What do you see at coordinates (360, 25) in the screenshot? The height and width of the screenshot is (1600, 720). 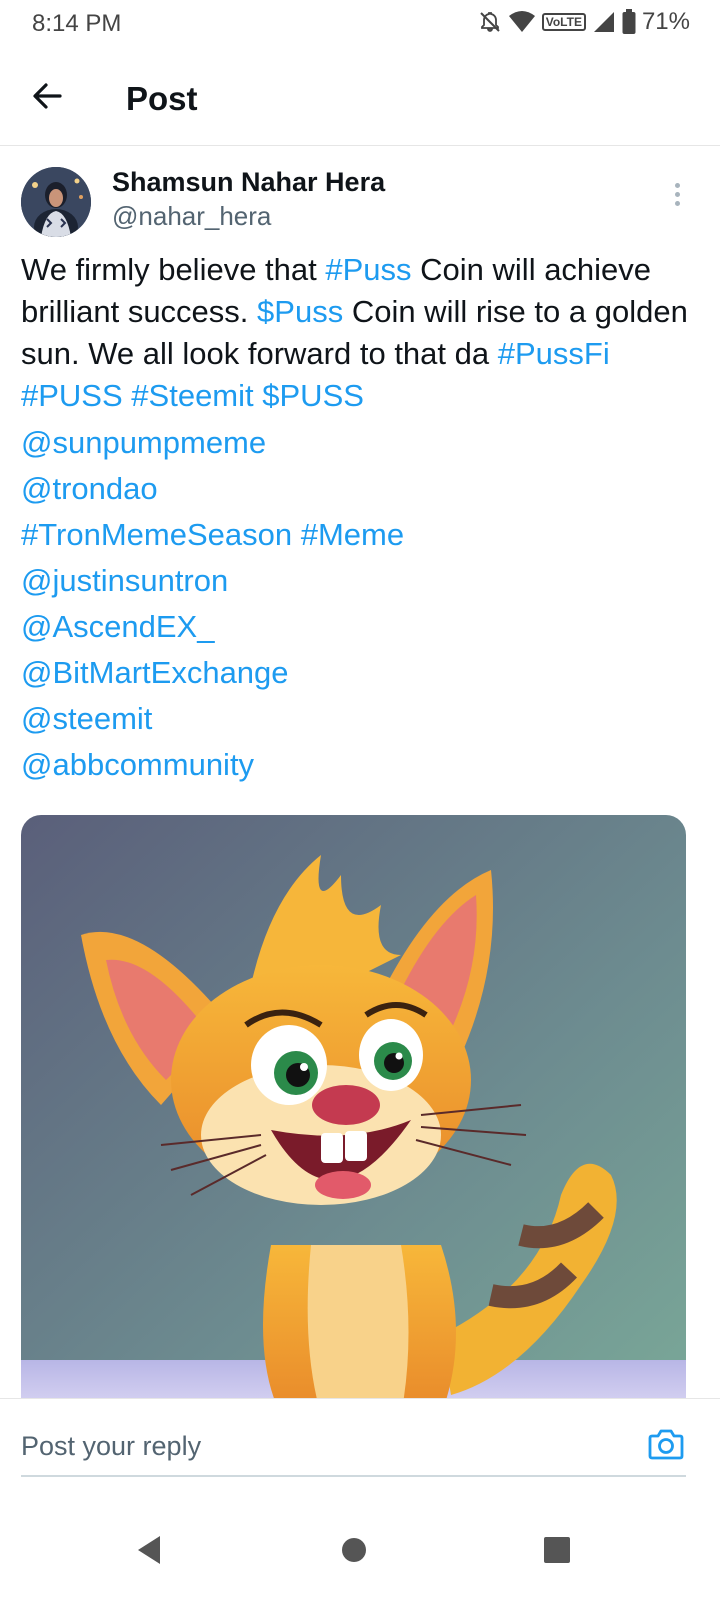 I see `status-bar: 8:14 PM VoLTE 71%` at bounding box center [360, 25].